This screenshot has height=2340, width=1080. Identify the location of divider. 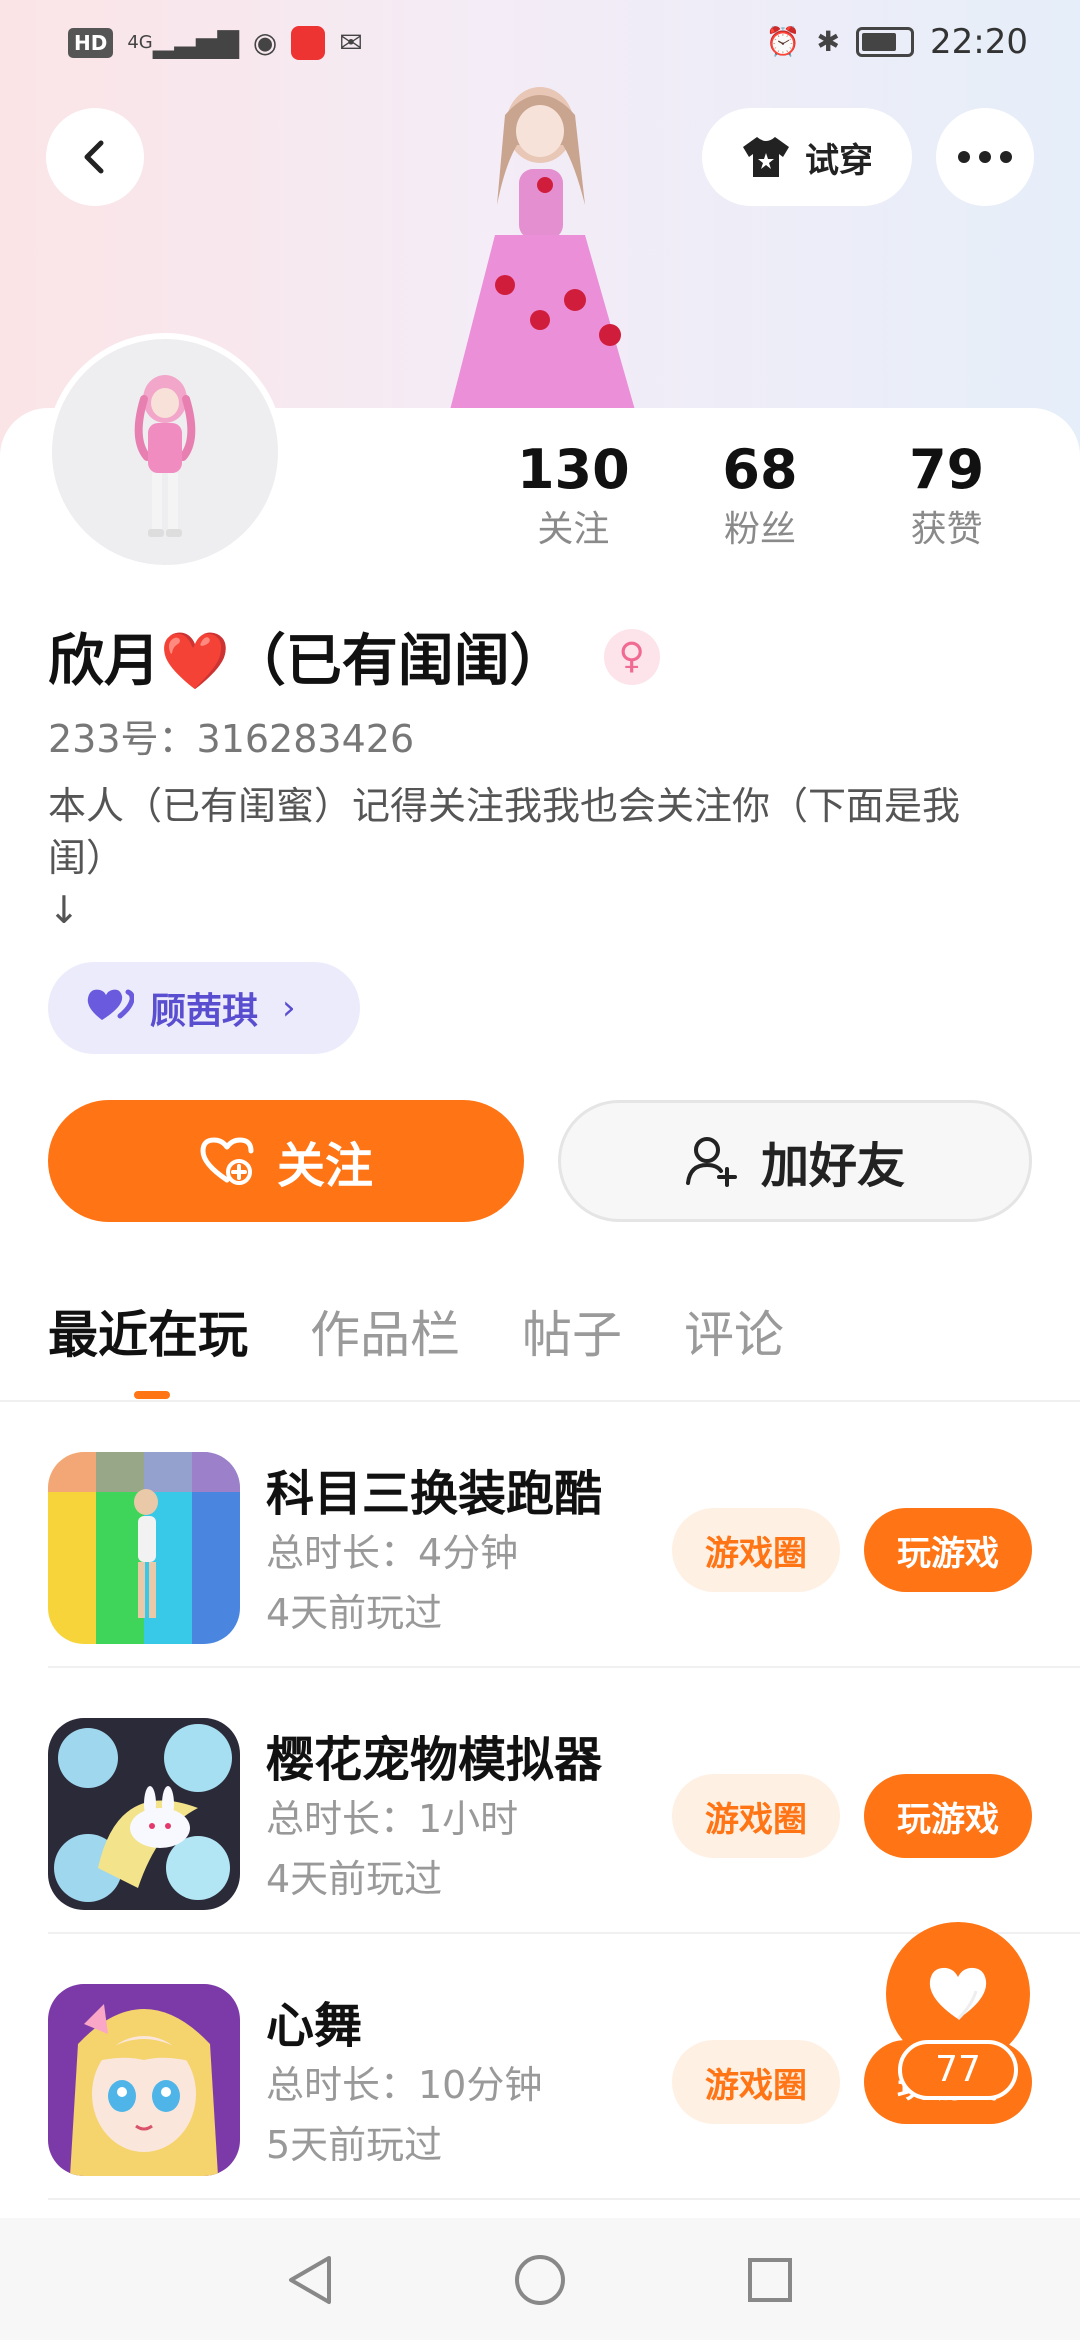
(564, 2199).